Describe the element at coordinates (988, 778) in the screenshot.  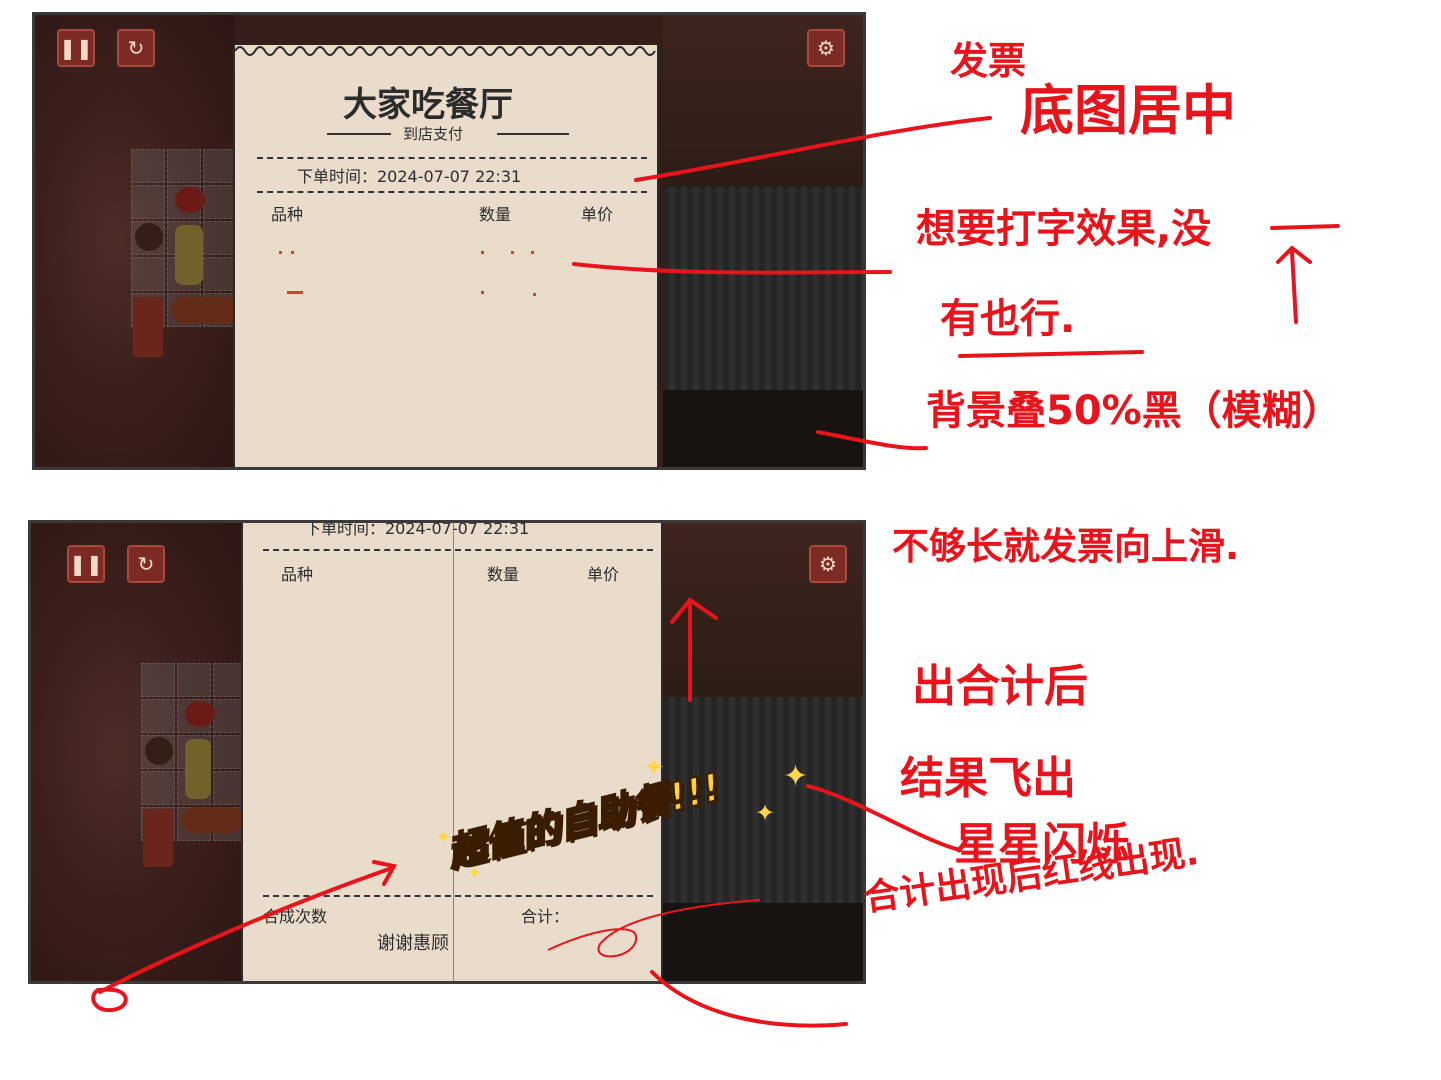
I see `annotation-result-fly: 结果飞出` at that location.